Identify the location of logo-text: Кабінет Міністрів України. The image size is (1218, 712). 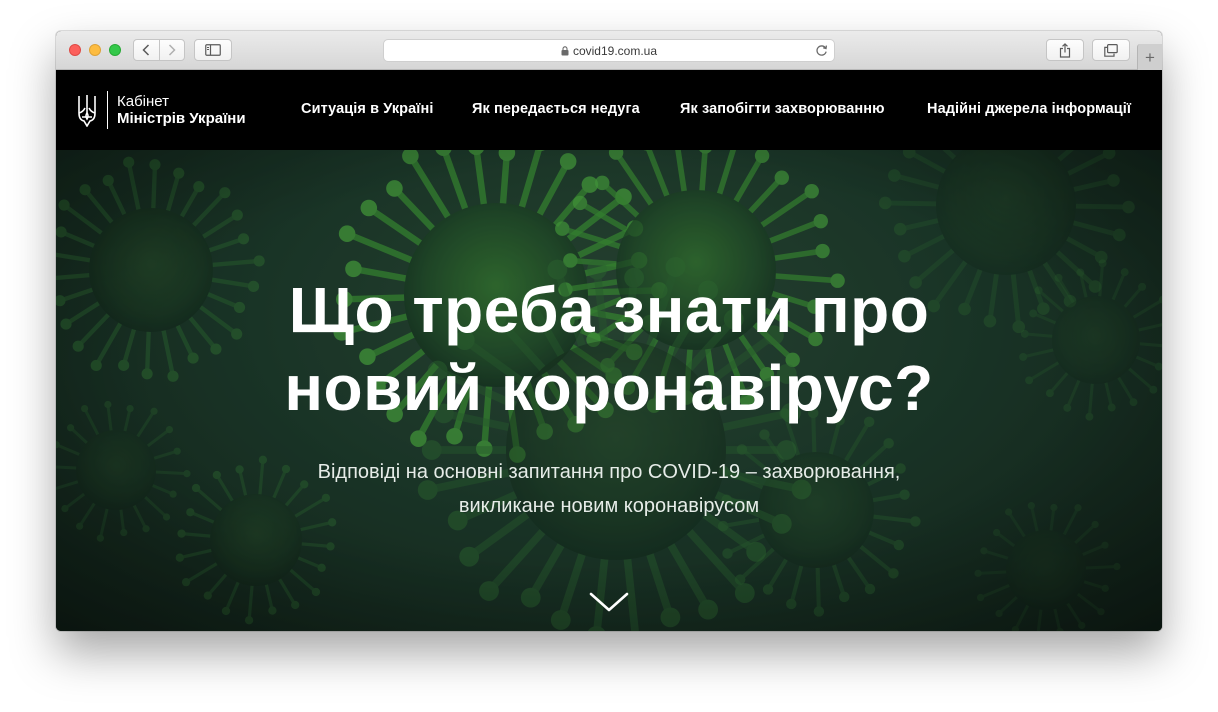
(181, 110).